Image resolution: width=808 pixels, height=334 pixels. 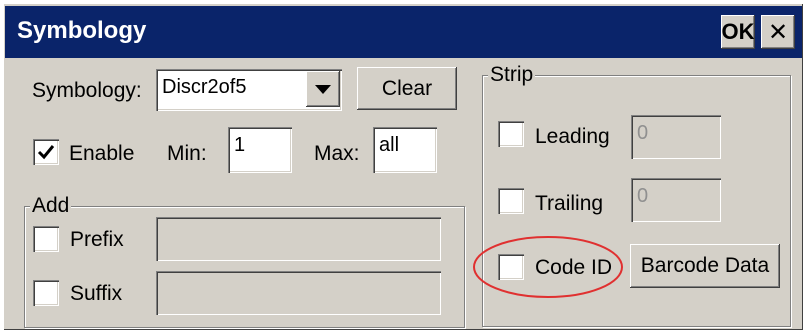 What do you see at coordinates (46, 293) in the screenshot?
I see `suffix-checkbox` at bounding box center [46, 293].